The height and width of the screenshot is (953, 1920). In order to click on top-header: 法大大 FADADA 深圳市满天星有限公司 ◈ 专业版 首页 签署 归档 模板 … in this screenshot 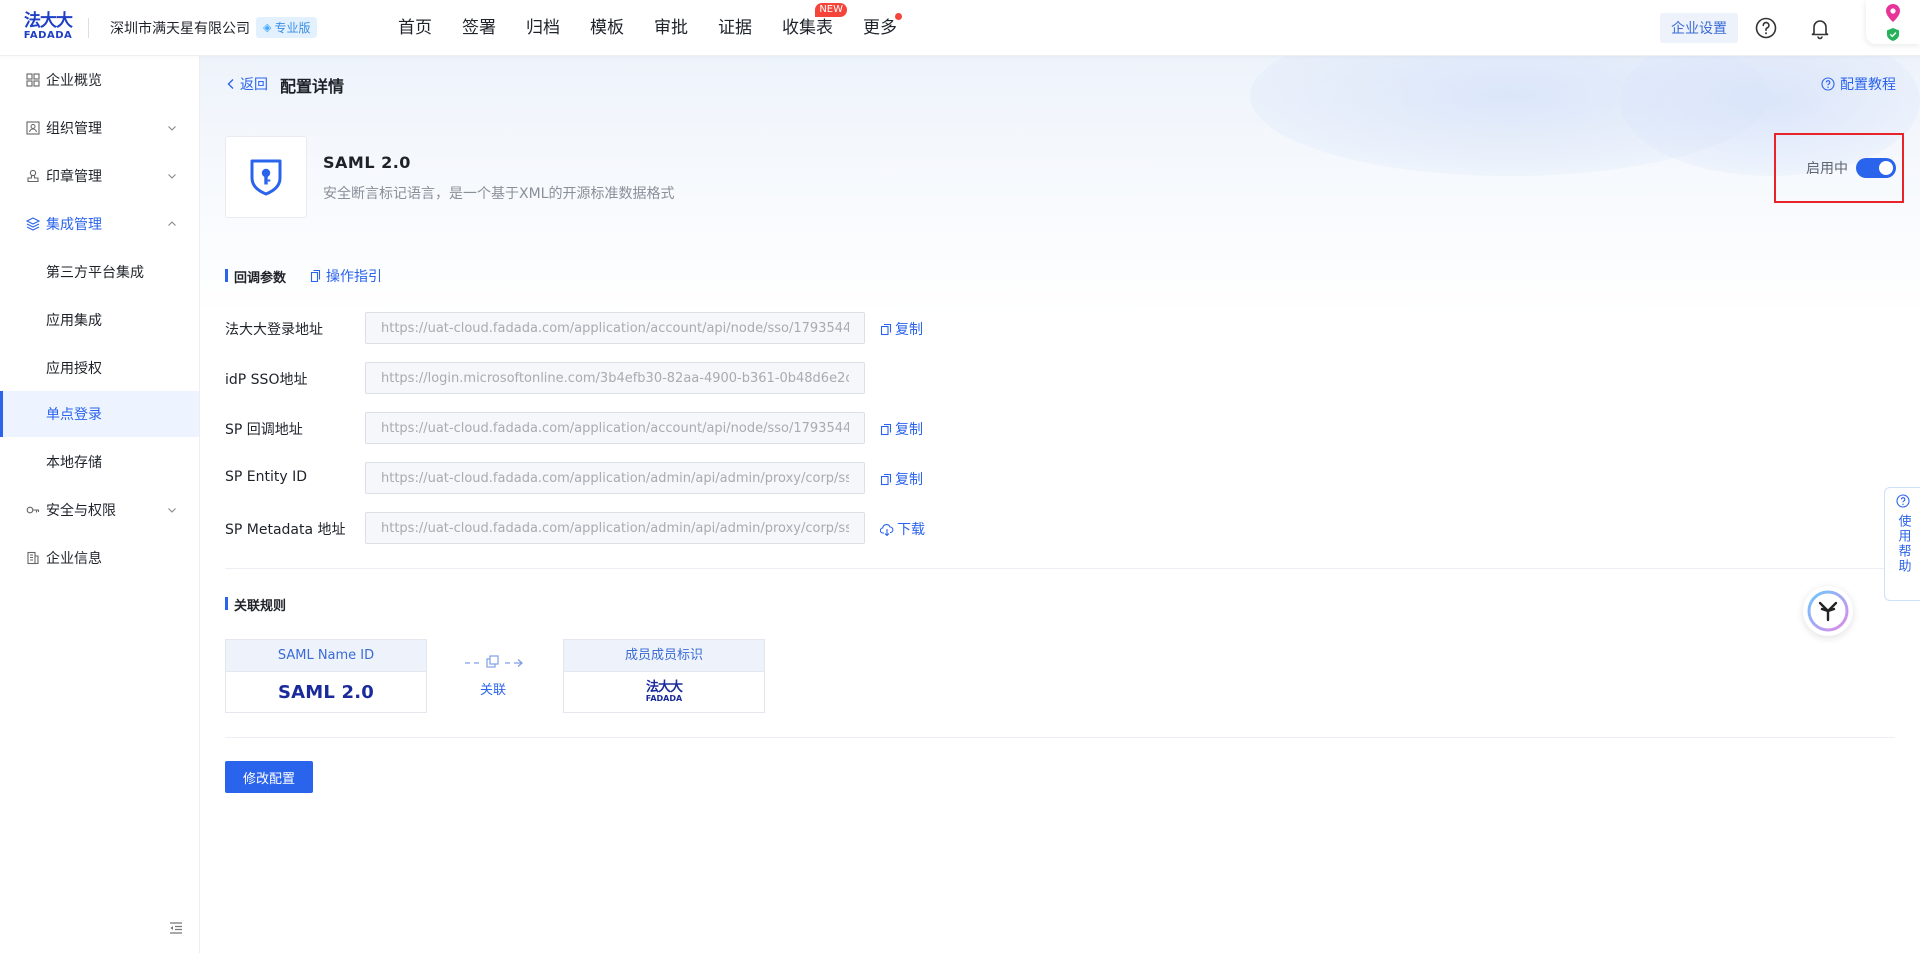, I will do `click(960, 28)`.